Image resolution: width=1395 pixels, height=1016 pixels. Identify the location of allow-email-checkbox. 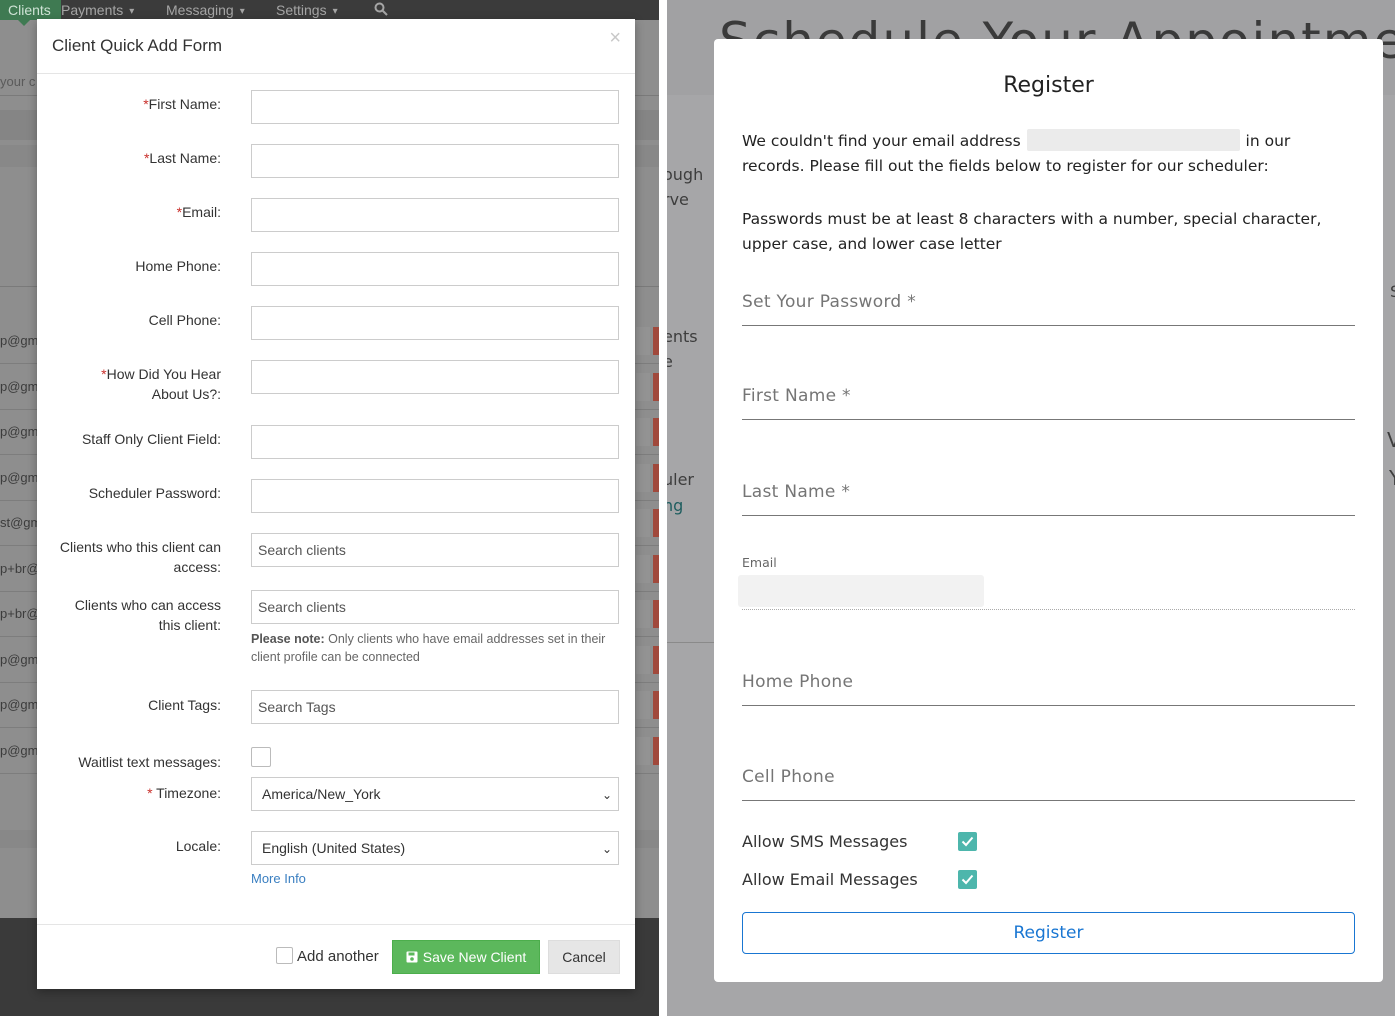
(967, 879).